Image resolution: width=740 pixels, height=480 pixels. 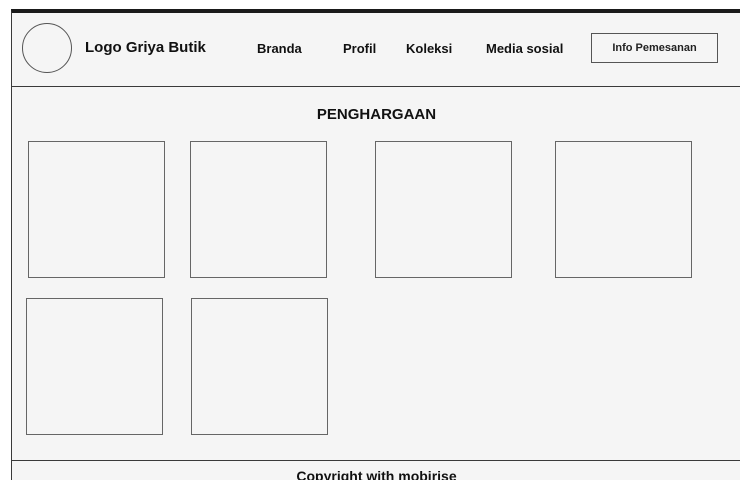 I want to click on page-title: PENGHARGAAN, so click(x=376, y=114).